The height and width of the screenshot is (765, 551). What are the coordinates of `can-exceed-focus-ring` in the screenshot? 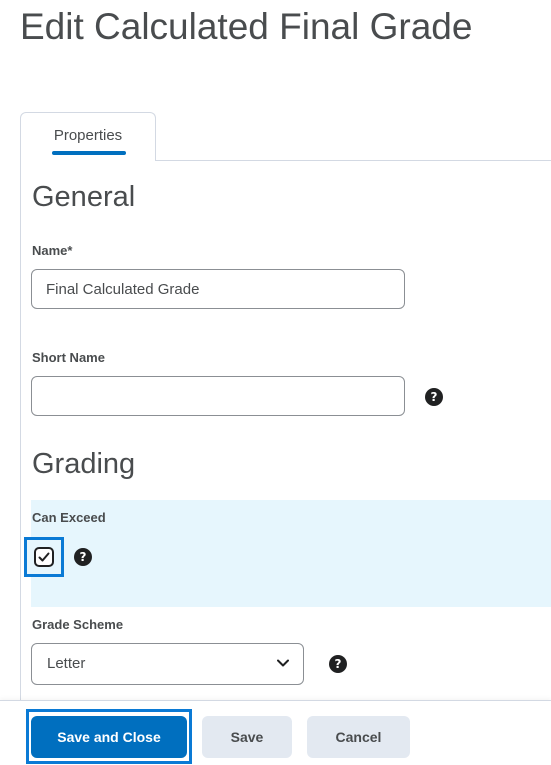 It's located at (44, 557).